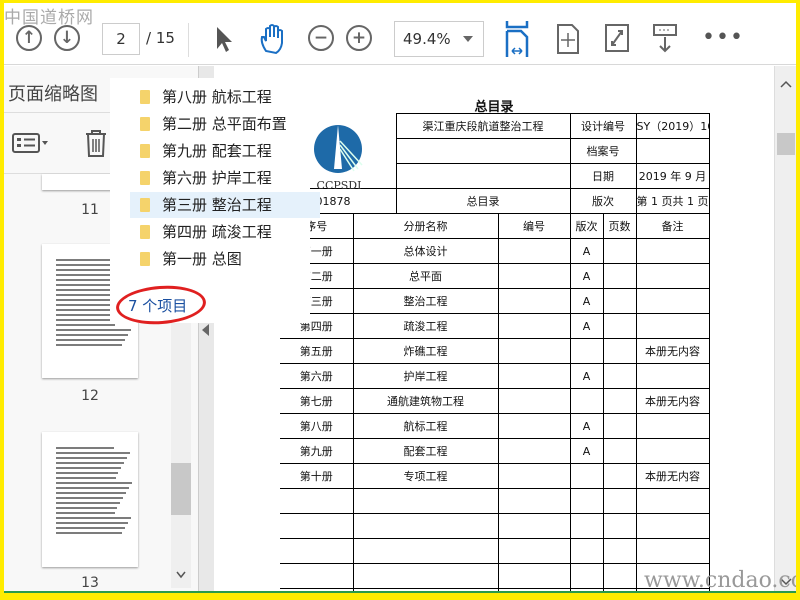 The width and height of the screenshot is (800, 600). Describe the element at coordinates (217, 97) in the screenshot. I see `folder-label: 第八册 航标工程` at that location.